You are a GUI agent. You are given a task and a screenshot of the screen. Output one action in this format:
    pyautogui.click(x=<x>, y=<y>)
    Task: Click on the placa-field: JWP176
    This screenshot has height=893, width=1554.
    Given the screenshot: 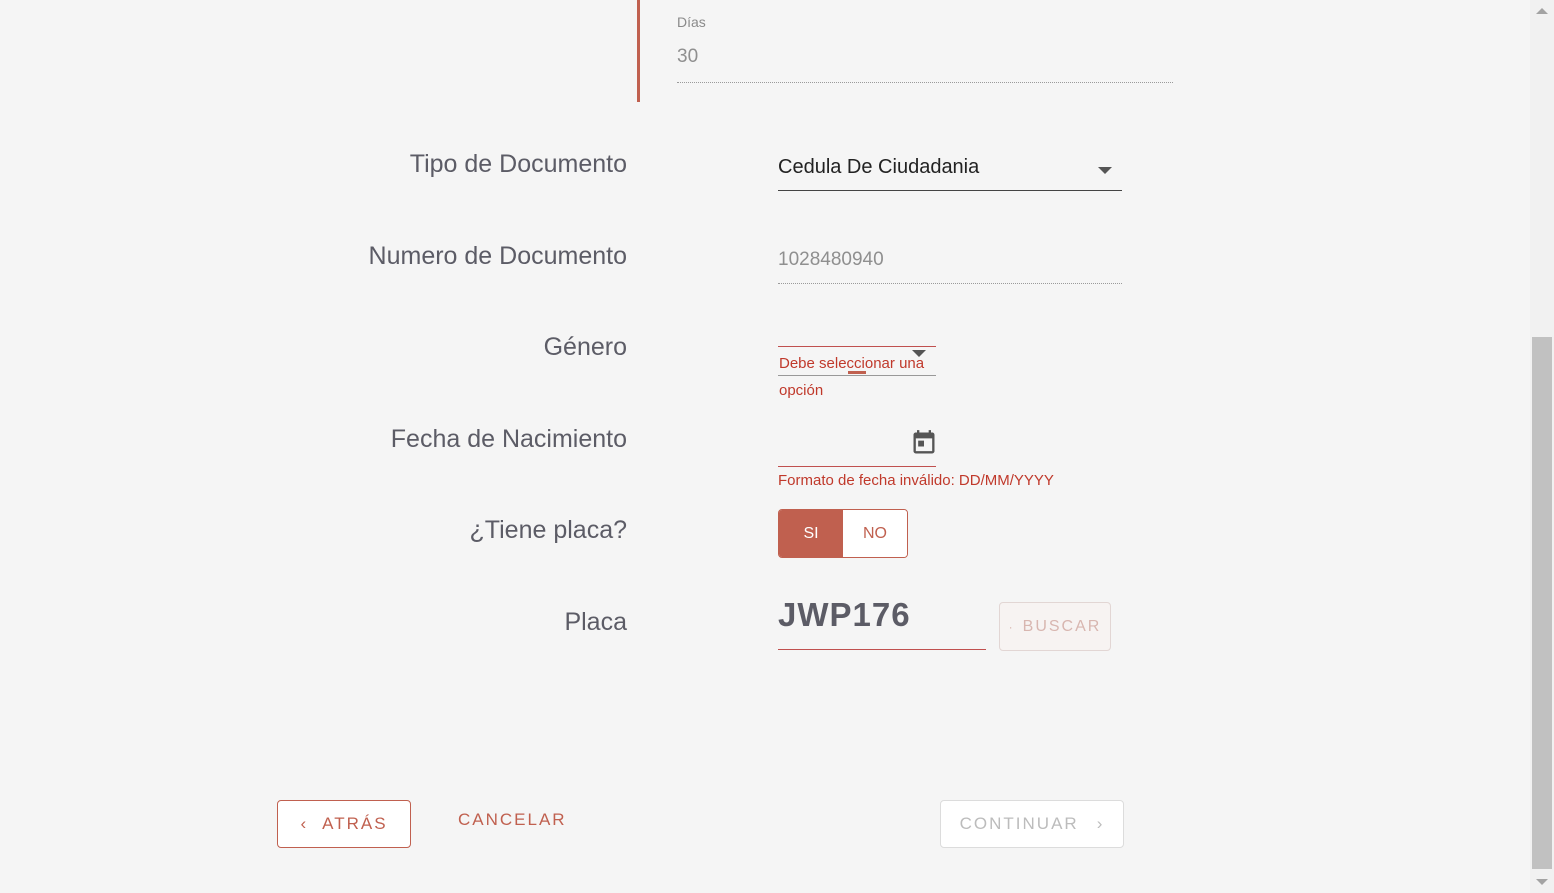 What is the action you would take?
    pyautogui.click(x=882, y=622)
    